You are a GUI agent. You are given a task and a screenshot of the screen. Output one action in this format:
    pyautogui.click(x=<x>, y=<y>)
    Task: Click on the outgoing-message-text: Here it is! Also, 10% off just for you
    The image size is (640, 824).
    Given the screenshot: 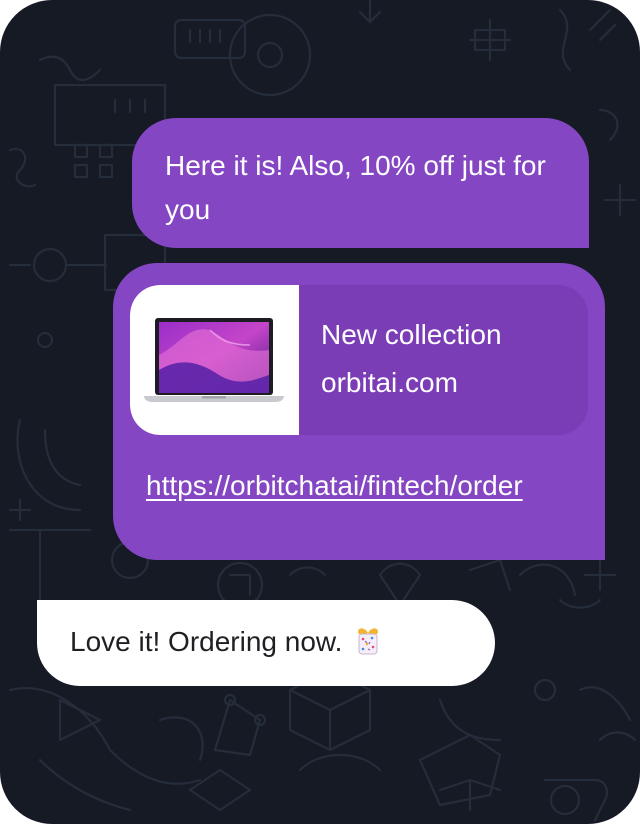 What is the action you would take?
    pyautogui.click(x=355, y=187)
    